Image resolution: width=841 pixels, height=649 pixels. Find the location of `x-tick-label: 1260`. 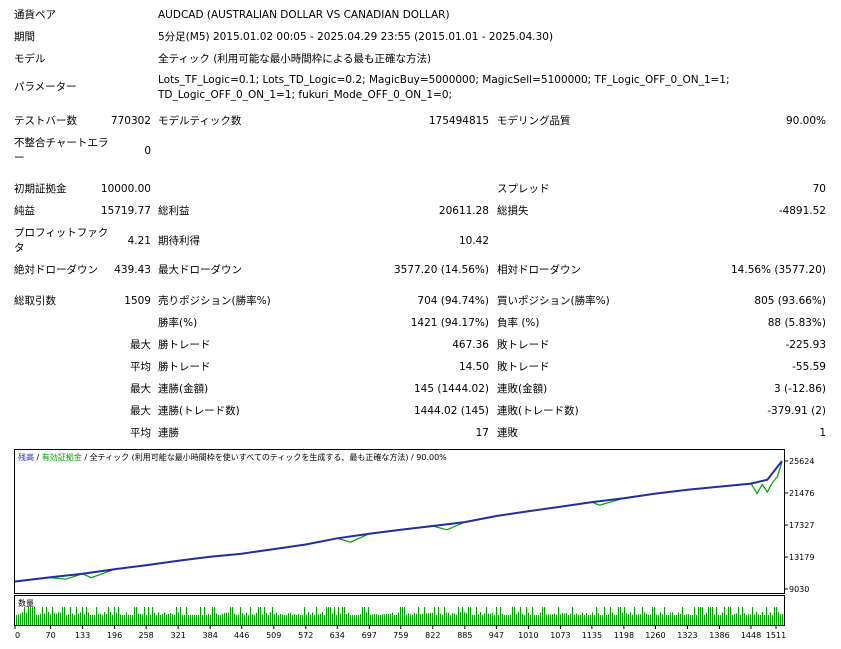

x-tick-label: 1260 is located at coordinates (655, 635).